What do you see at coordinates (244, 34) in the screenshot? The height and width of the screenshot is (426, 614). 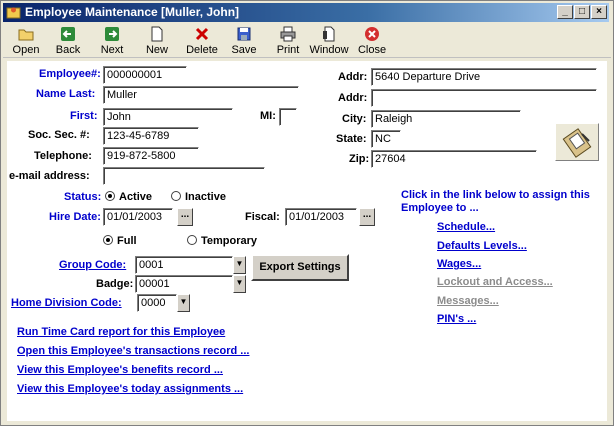 I see `save-disk-icon` at bounding box center [244, 34].